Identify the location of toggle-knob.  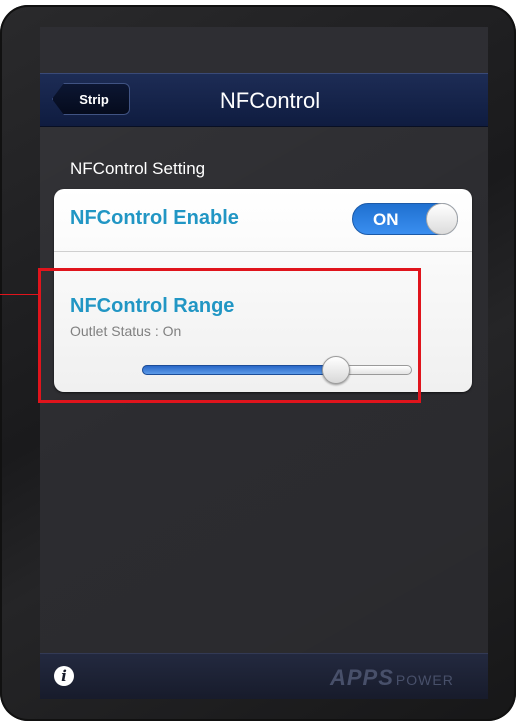
(442, 219).